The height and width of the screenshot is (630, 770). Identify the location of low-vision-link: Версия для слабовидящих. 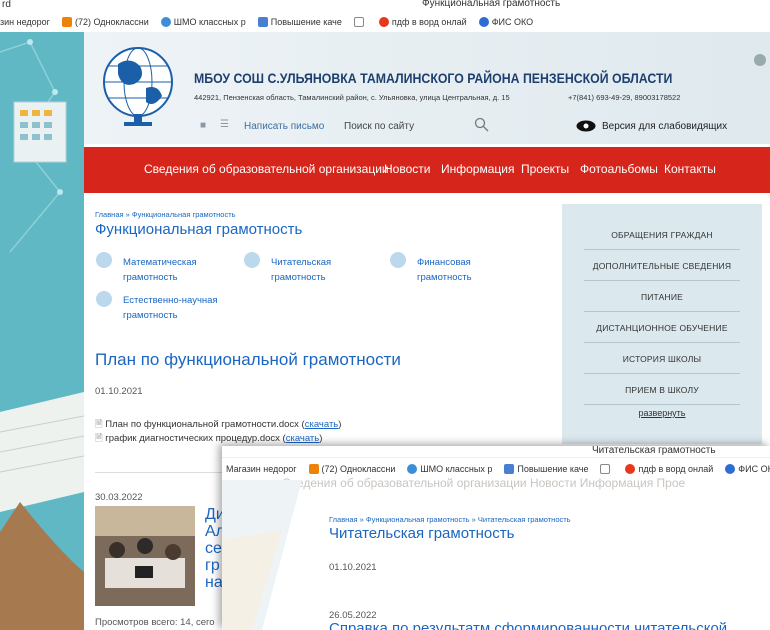
(664, 126).